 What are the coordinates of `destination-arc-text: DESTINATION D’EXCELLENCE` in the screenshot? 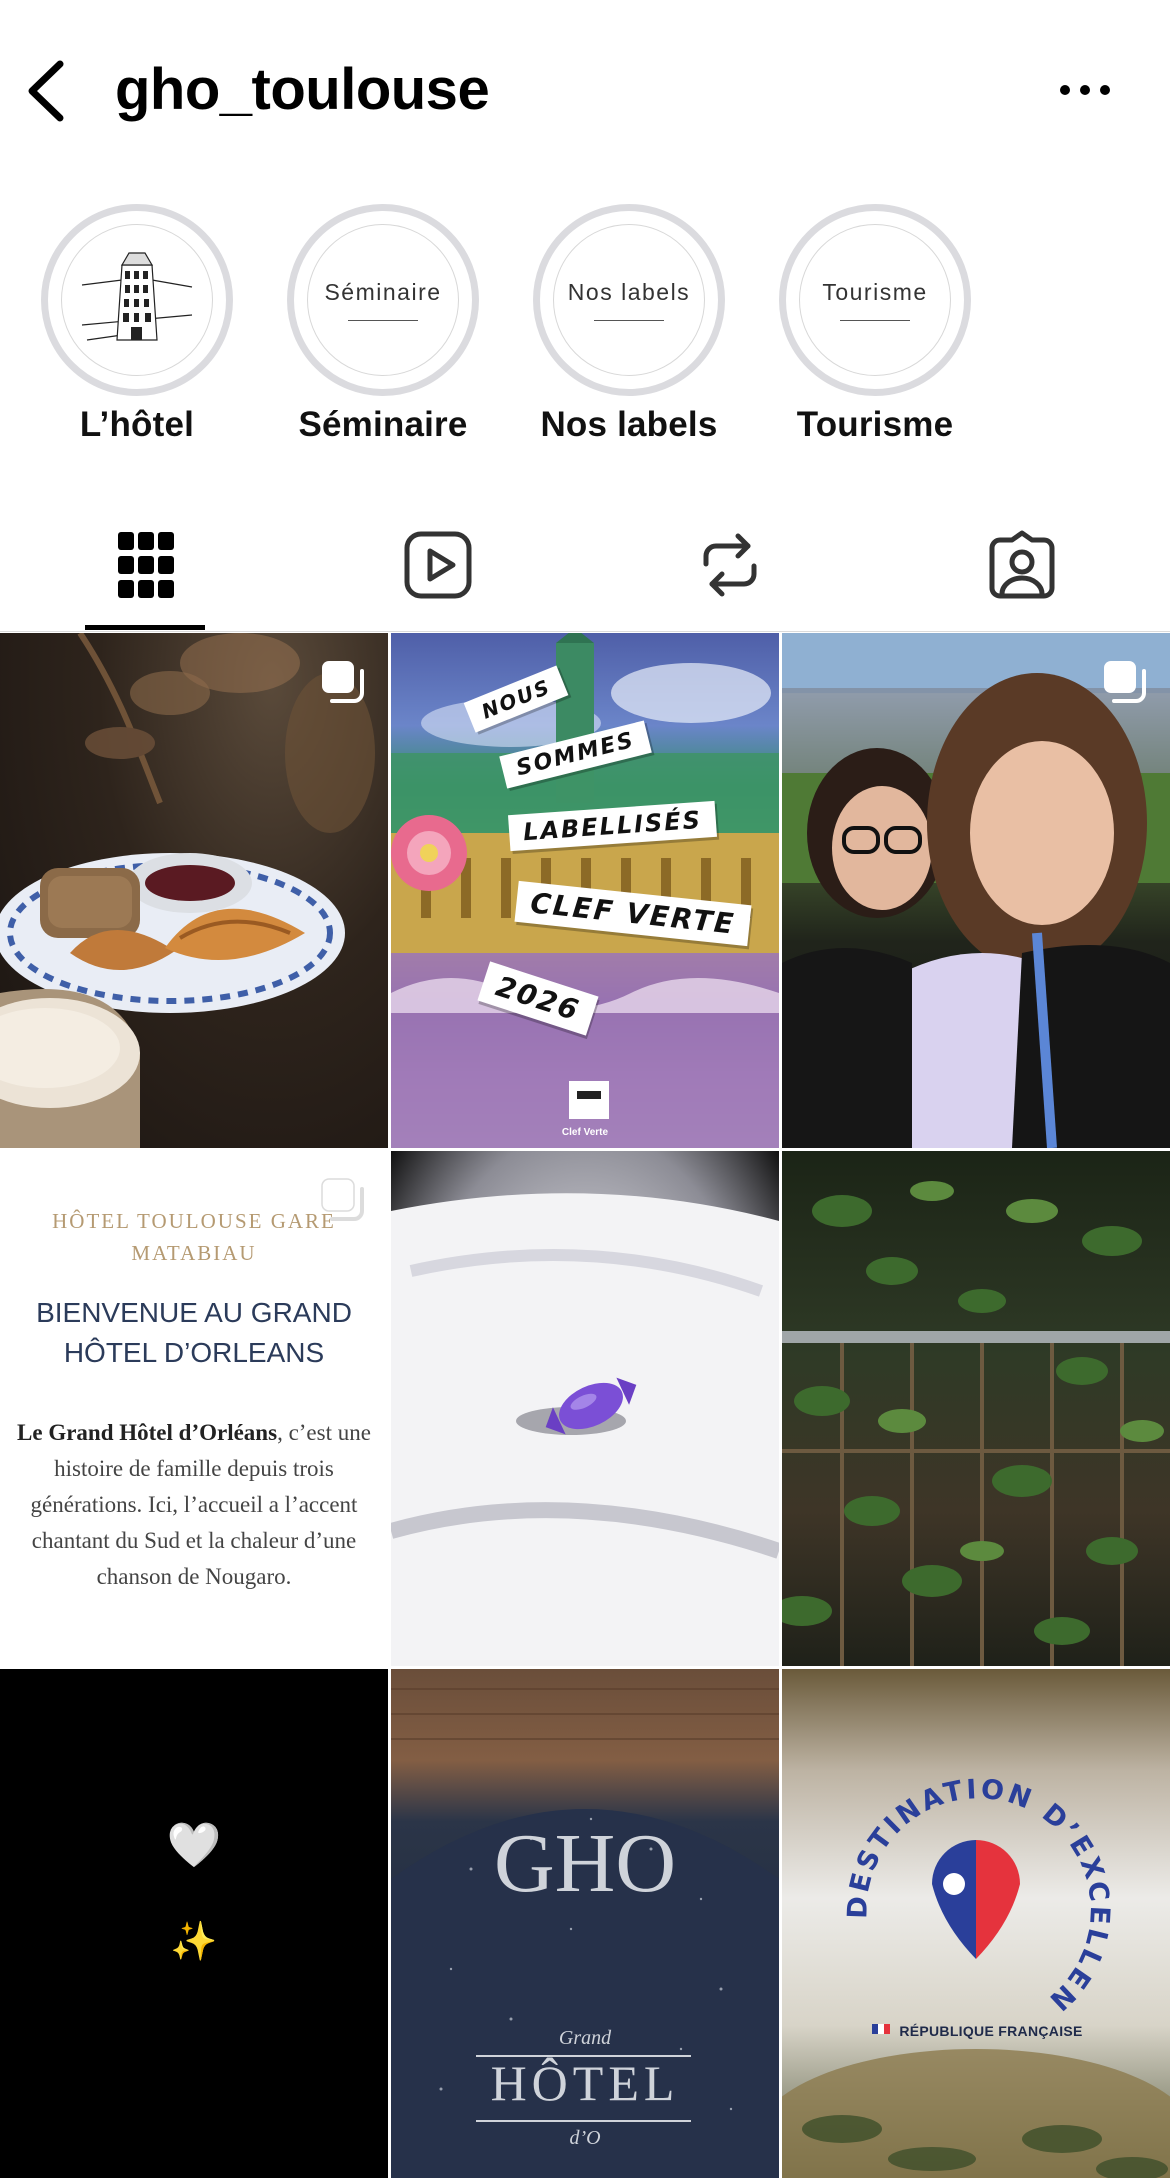 It's located at (947, 1843).